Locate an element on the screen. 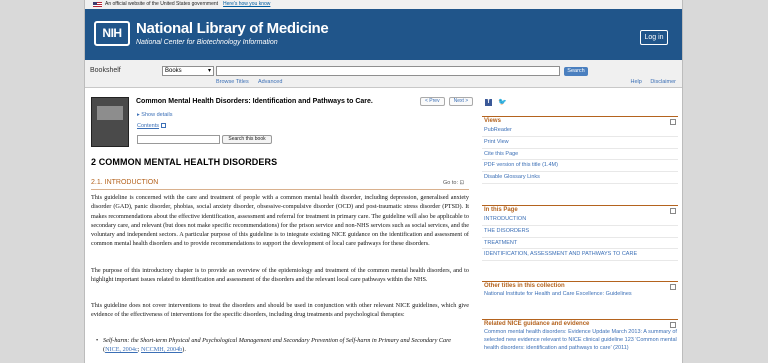  bookshelf-label: Bookshelf is located at coordinates (105, 70).